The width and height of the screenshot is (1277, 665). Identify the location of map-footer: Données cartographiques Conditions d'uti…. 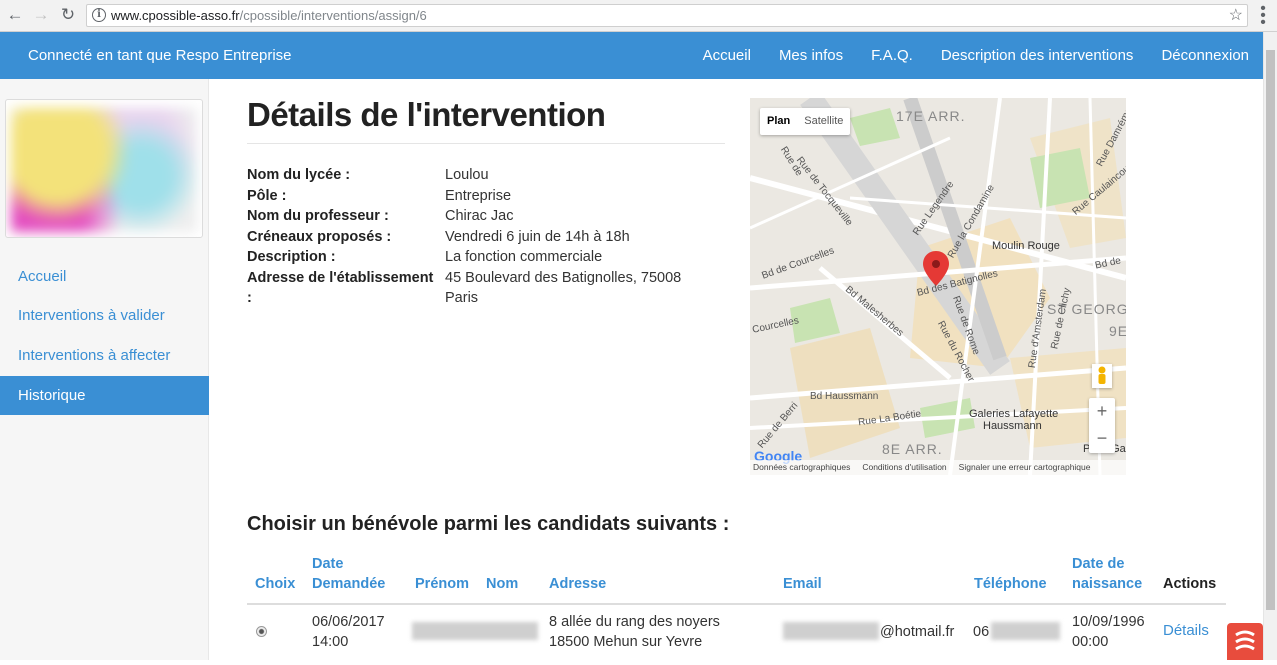
(938, 467).